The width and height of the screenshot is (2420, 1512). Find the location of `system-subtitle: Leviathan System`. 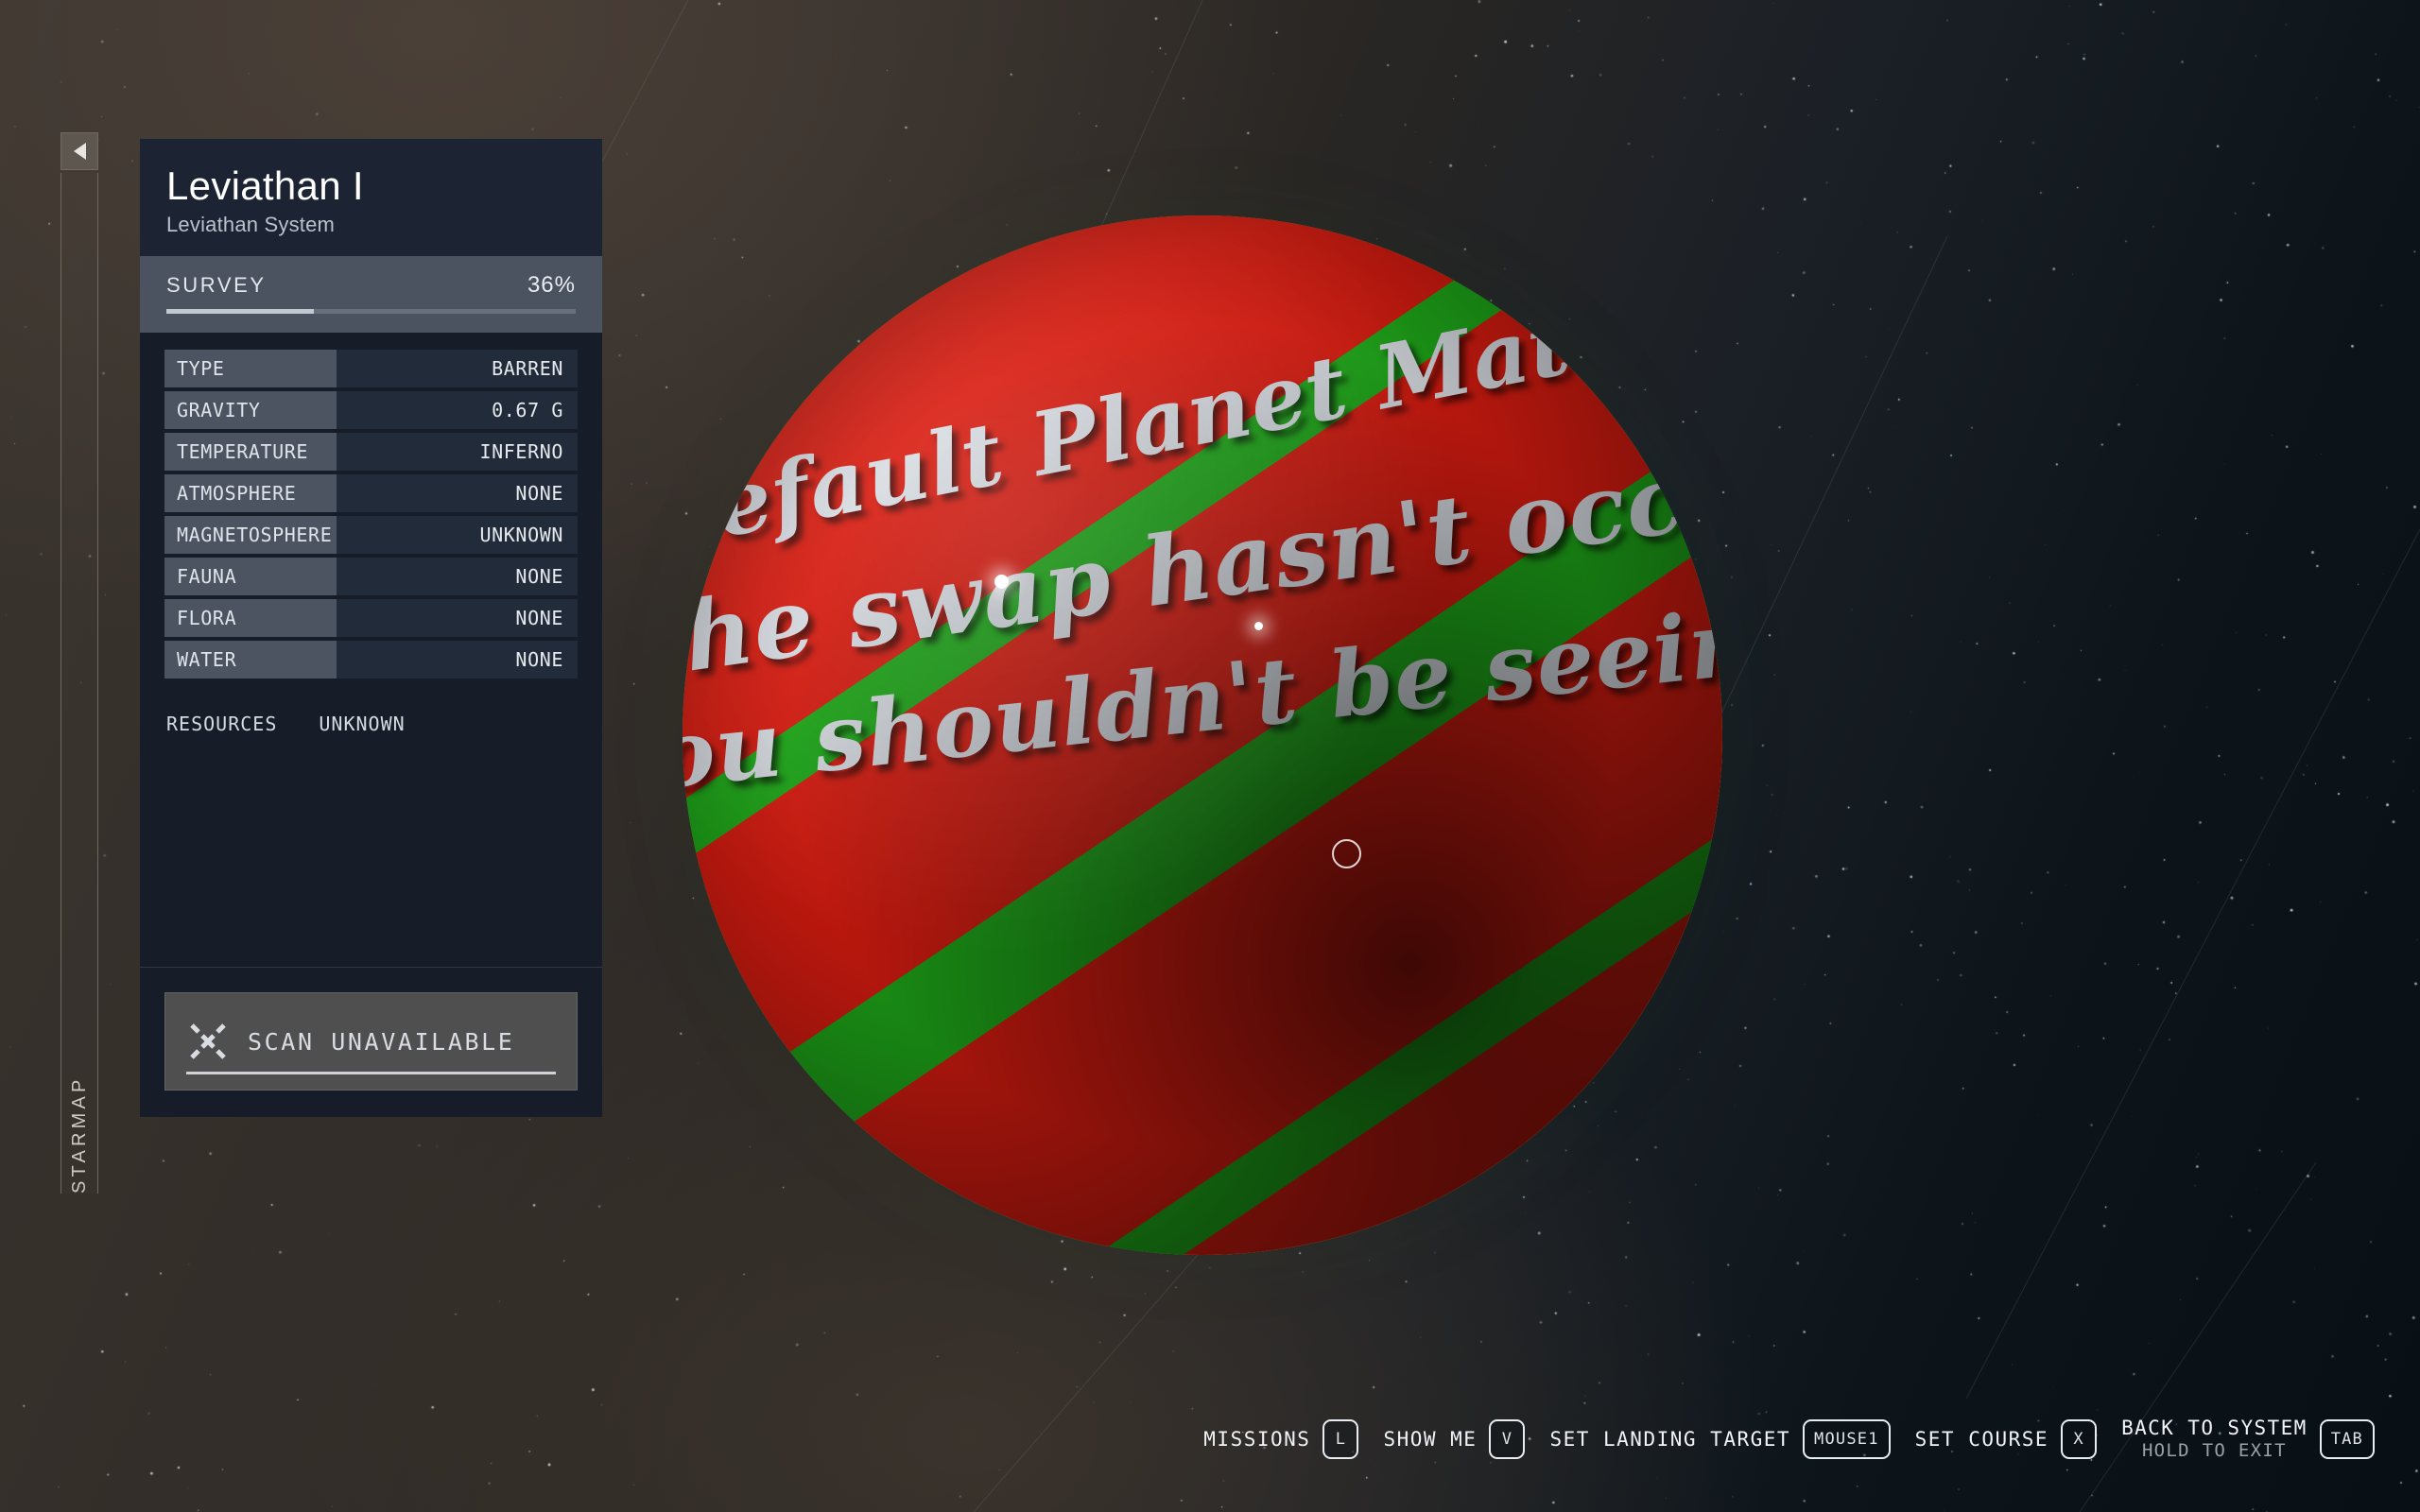

system-subtitle: Leviathan System is located at coordinates (251, 224).